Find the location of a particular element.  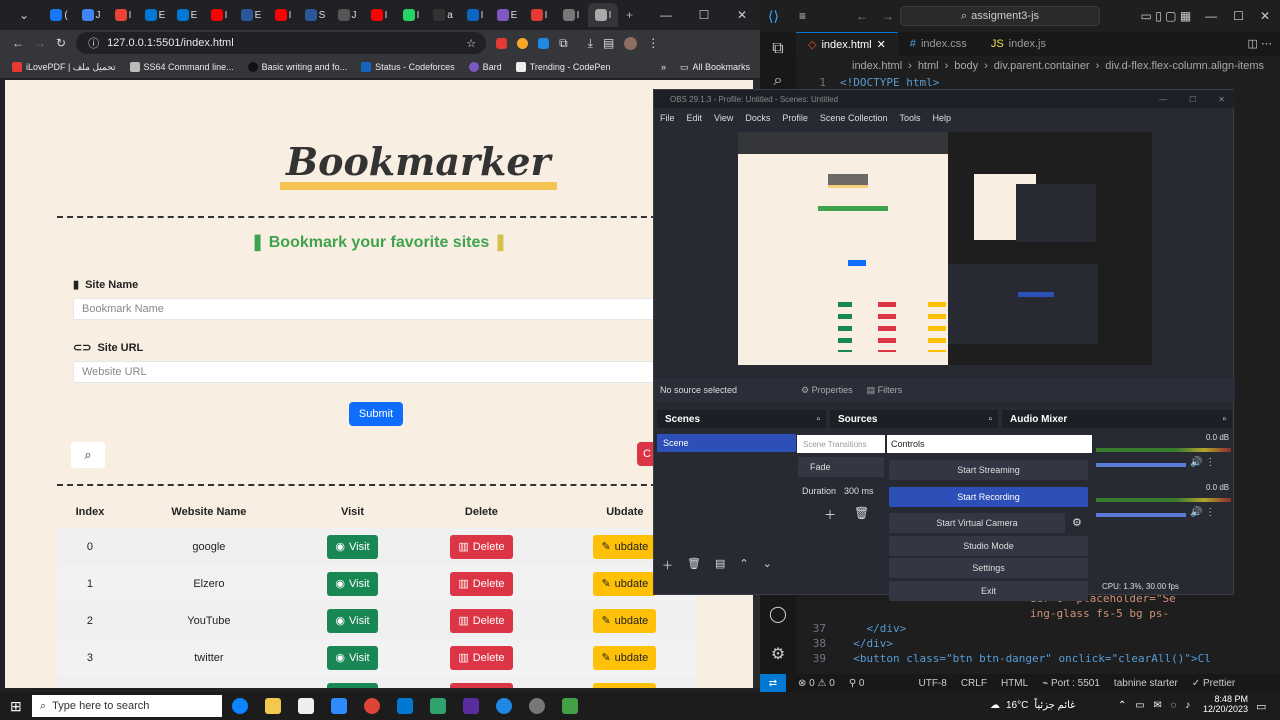

all-bookmarks: ▭ All Bookmarks is located at coordinates (715, 67).